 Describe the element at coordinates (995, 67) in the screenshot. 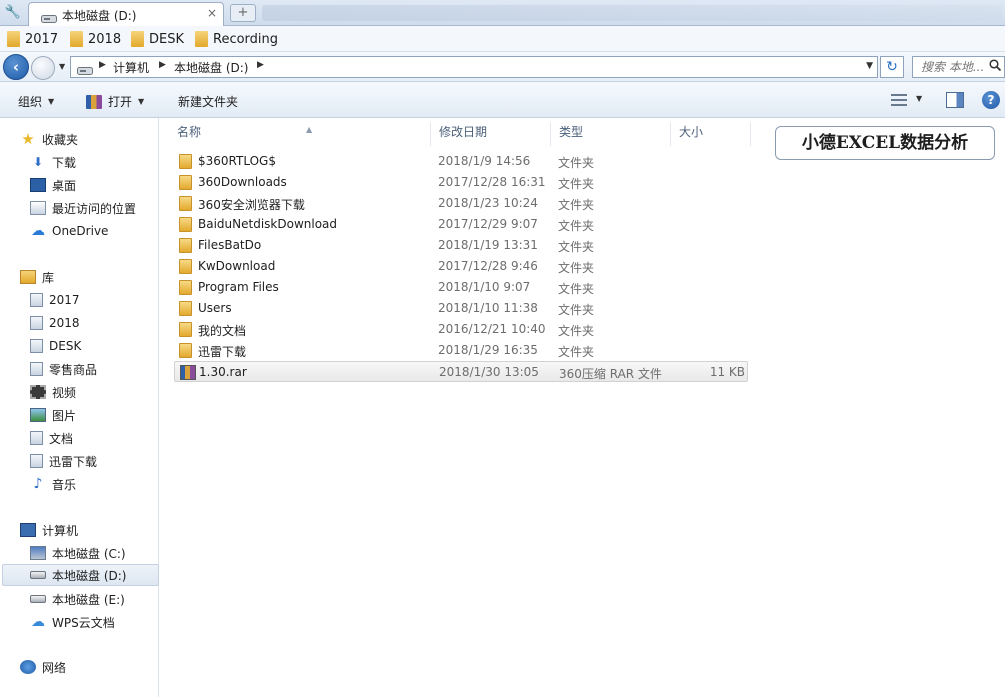

I see `magnifier-icon` at that location.